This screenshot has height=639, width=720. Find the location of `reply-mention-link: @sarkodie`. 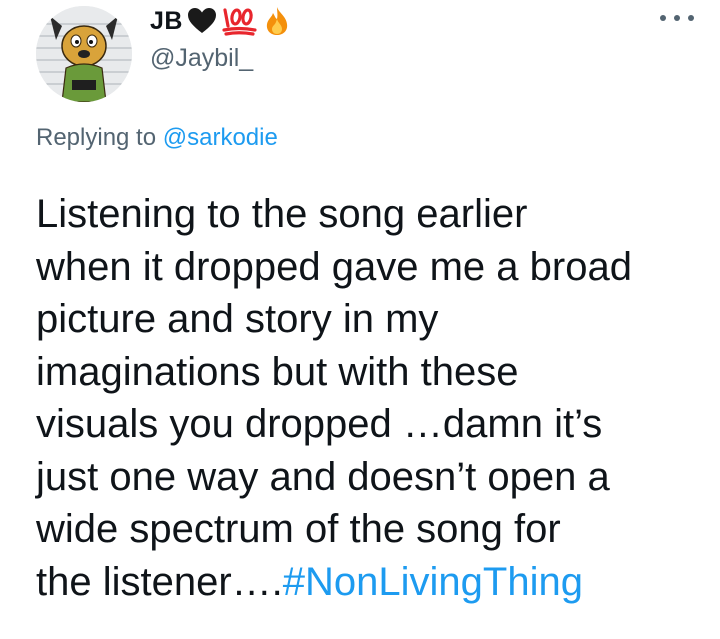

reply-mention-link: @sarkodie is located at coordinates (220, 137).